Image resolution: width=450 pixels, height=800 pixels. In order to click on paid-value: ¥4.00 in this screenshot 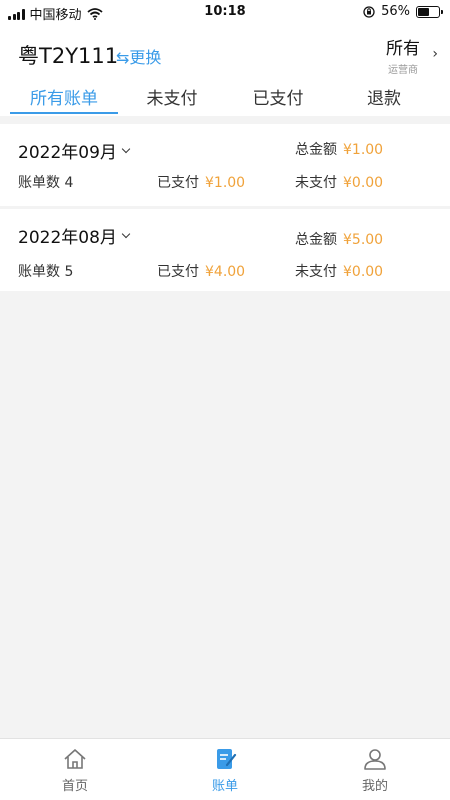, I will do `click(225, 272)`.